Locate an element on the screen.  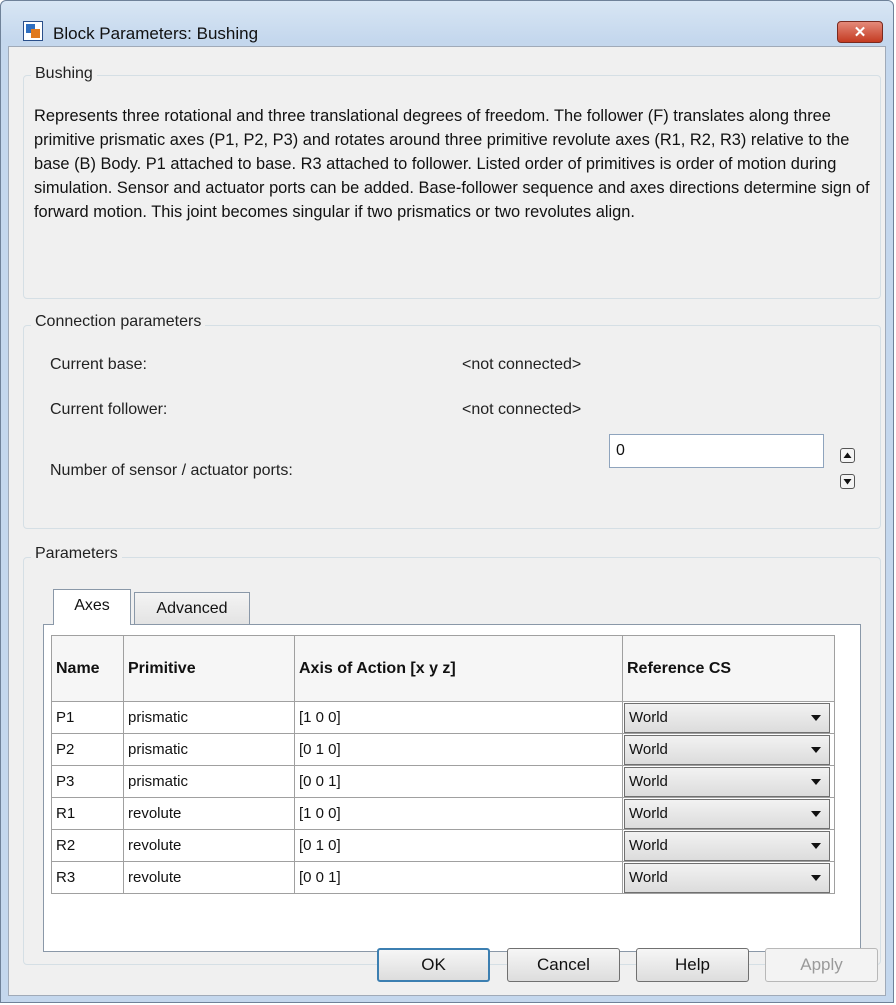
title-bar: Block Parameters: Bushing ✕ is located at coordinates (447, 22).